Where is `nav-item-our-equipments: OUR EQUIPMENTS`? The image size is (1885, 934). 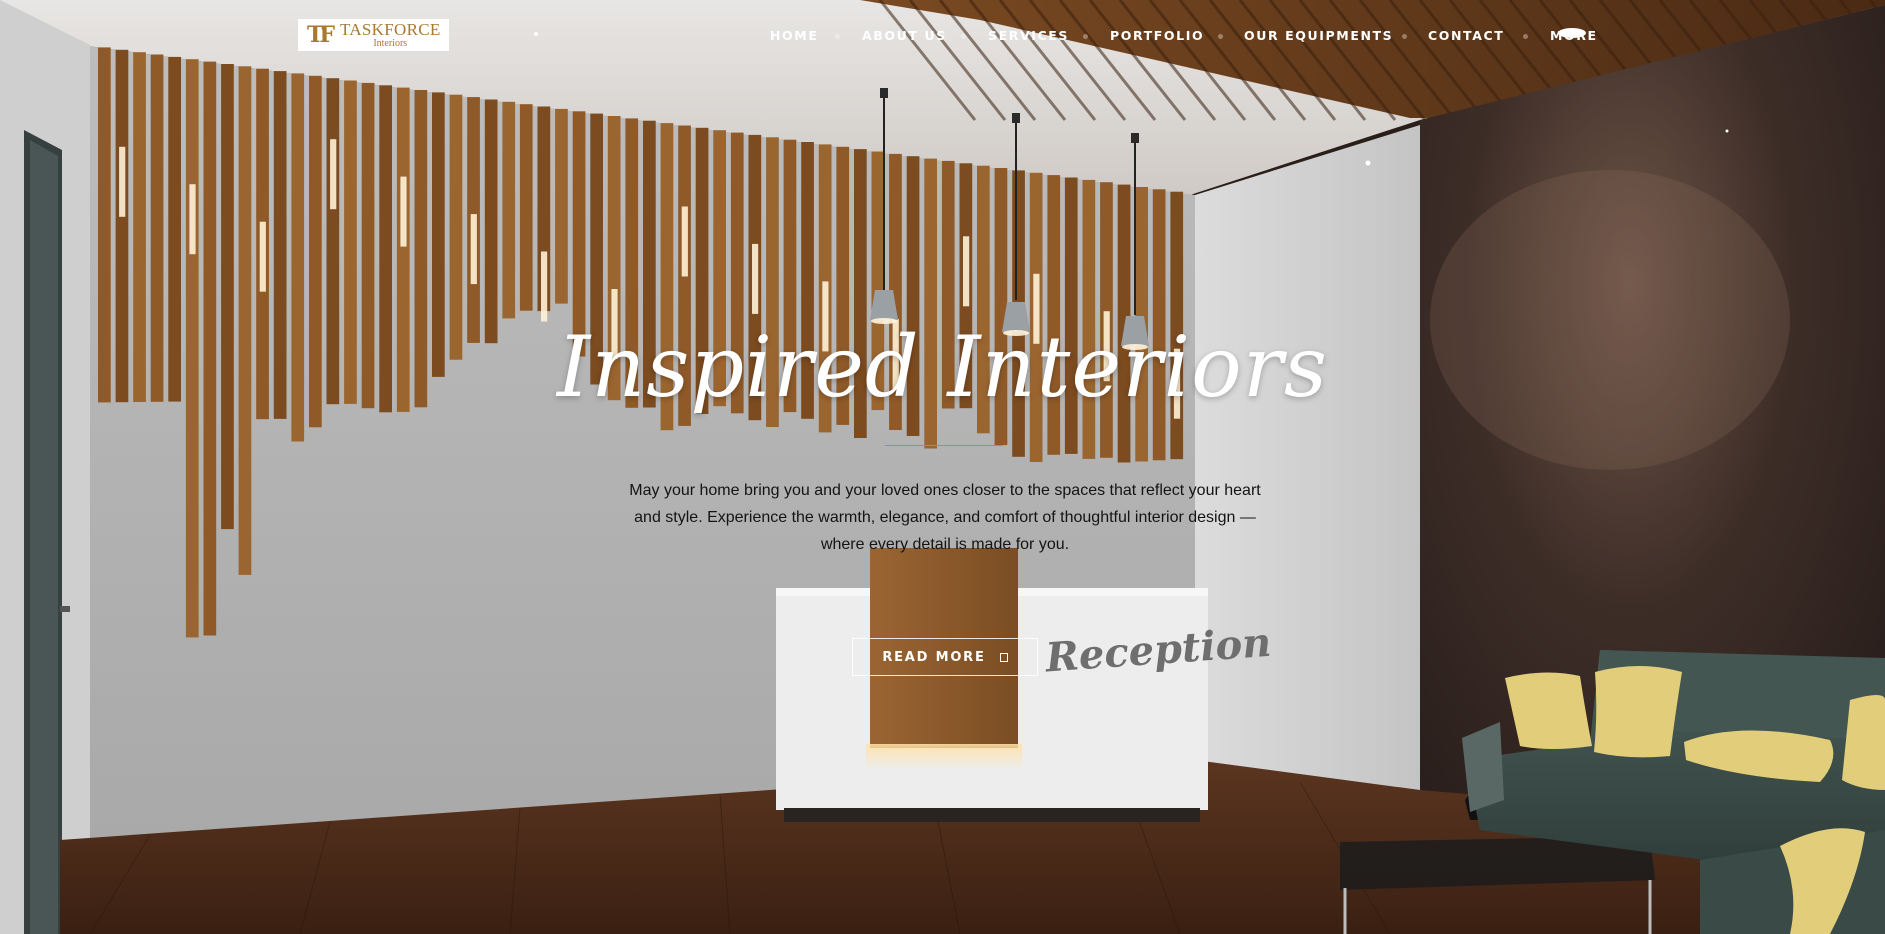
nav-item-our-equipments: OUR EQUIPMENTS is located at coordinates (1318, 35).